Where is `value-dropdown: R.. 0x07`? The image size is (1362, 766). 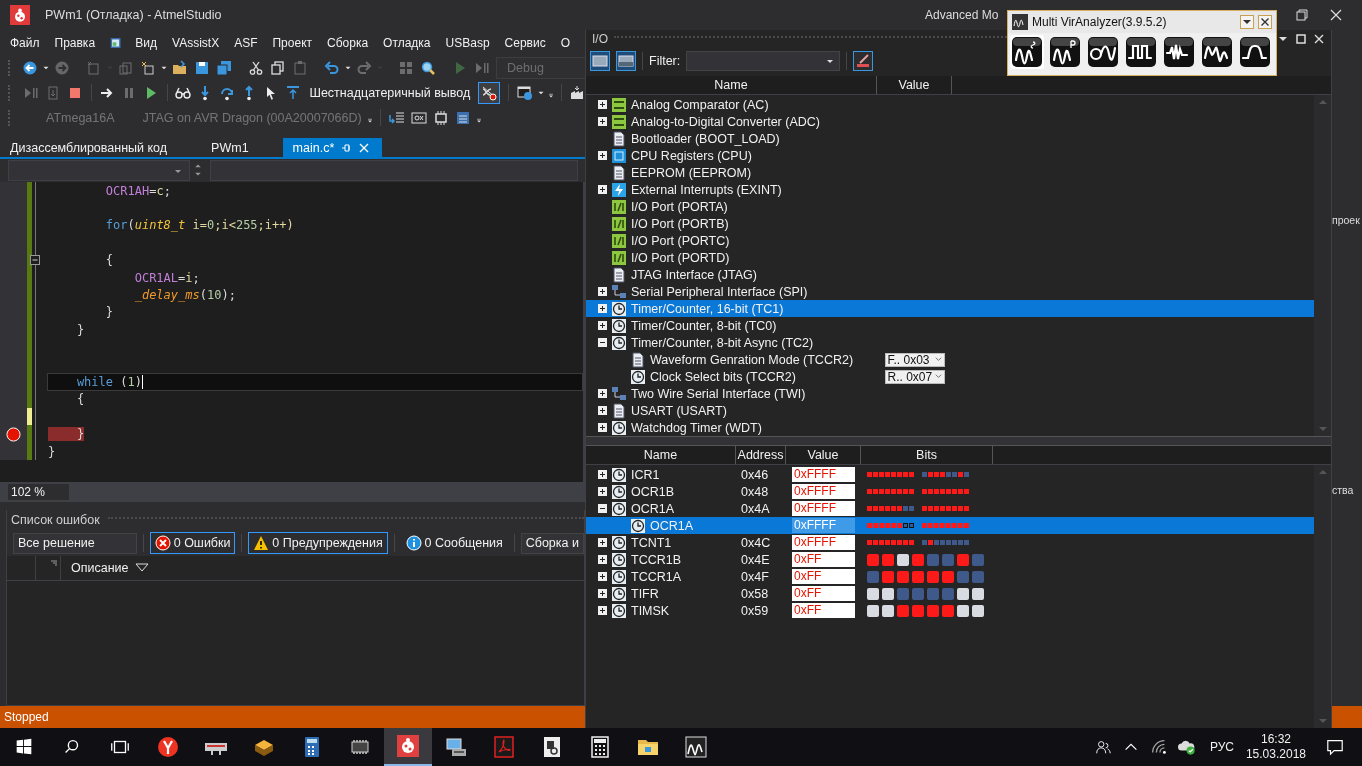
value-dropdown: R.. 0x07 is located at coordinates (914, 376).